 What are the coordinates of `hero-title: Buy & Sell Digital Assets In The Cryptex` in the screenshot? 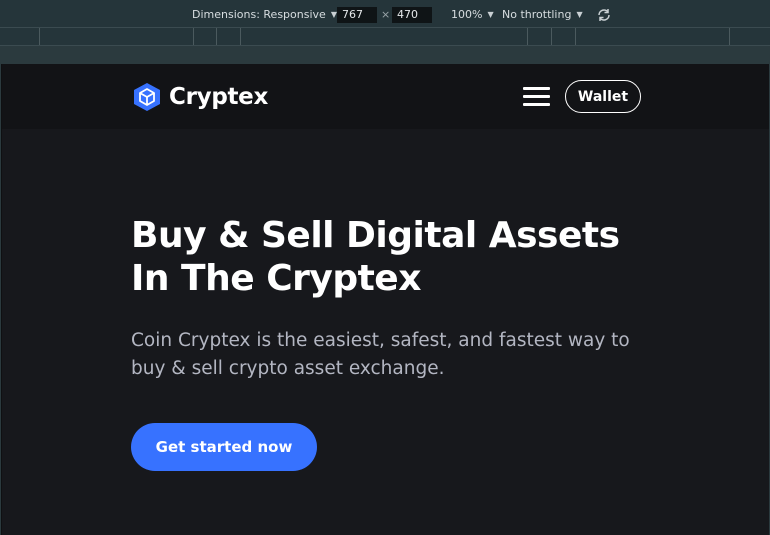 It's located at (411, 257).